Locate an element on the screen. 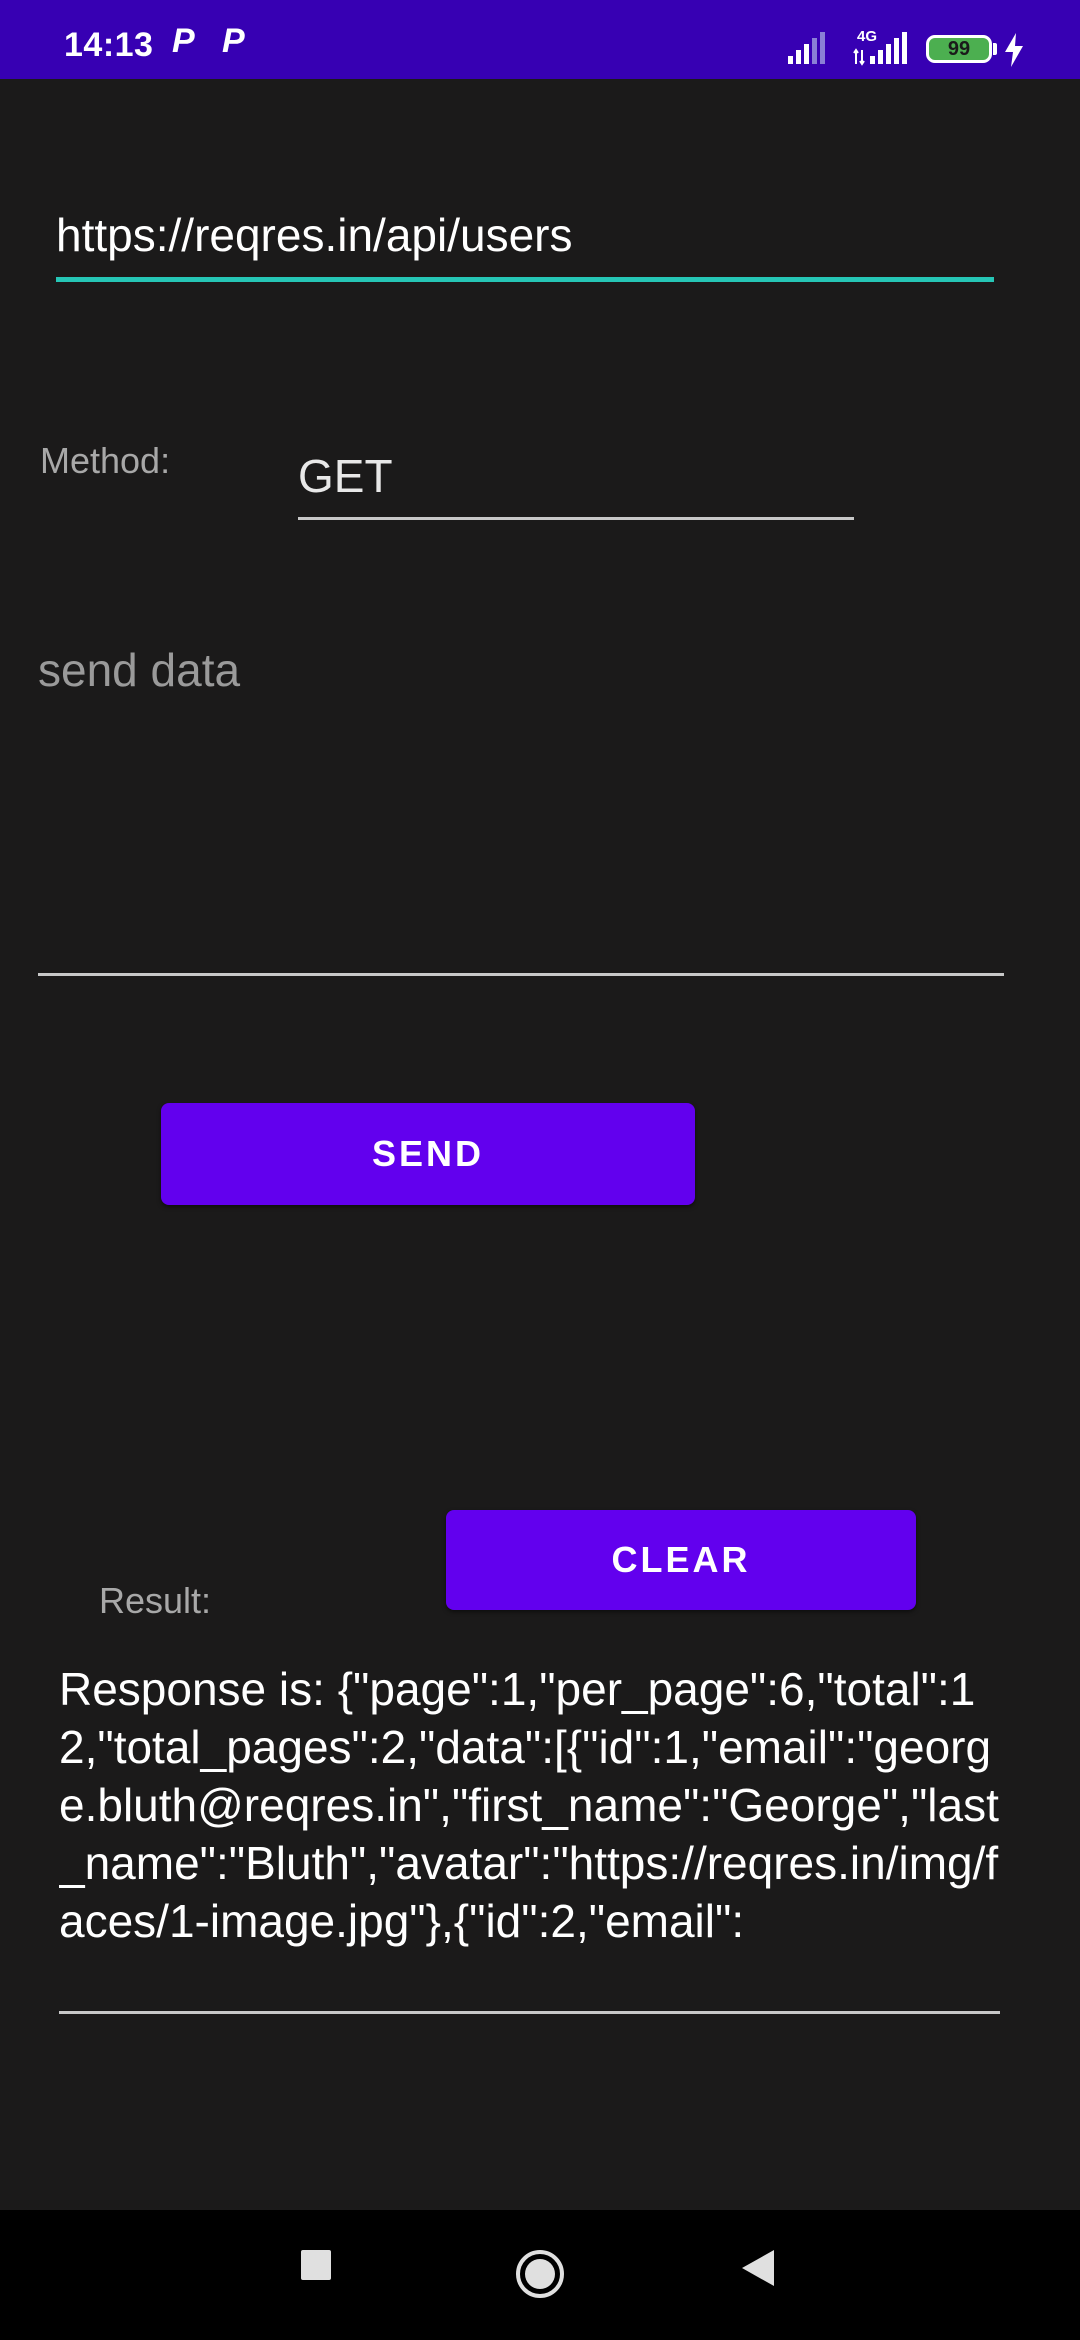 The width and height of the screenshot is (1080, 2340). status-bar: 14:13 P P 4G 99 is located at coordinates (540, 39).